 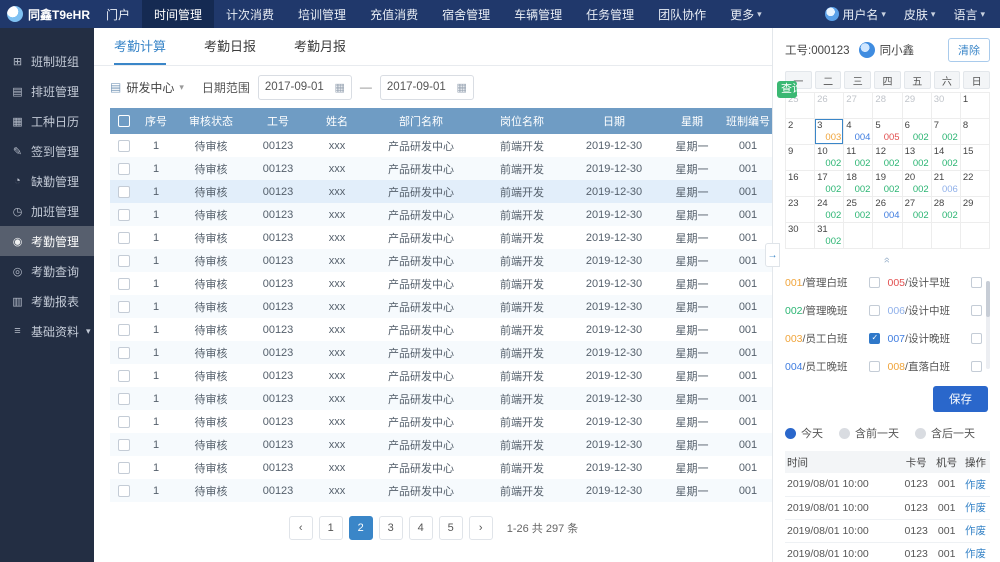 I want to click on radio-option: 含前一天, so click(x=869, y=433).